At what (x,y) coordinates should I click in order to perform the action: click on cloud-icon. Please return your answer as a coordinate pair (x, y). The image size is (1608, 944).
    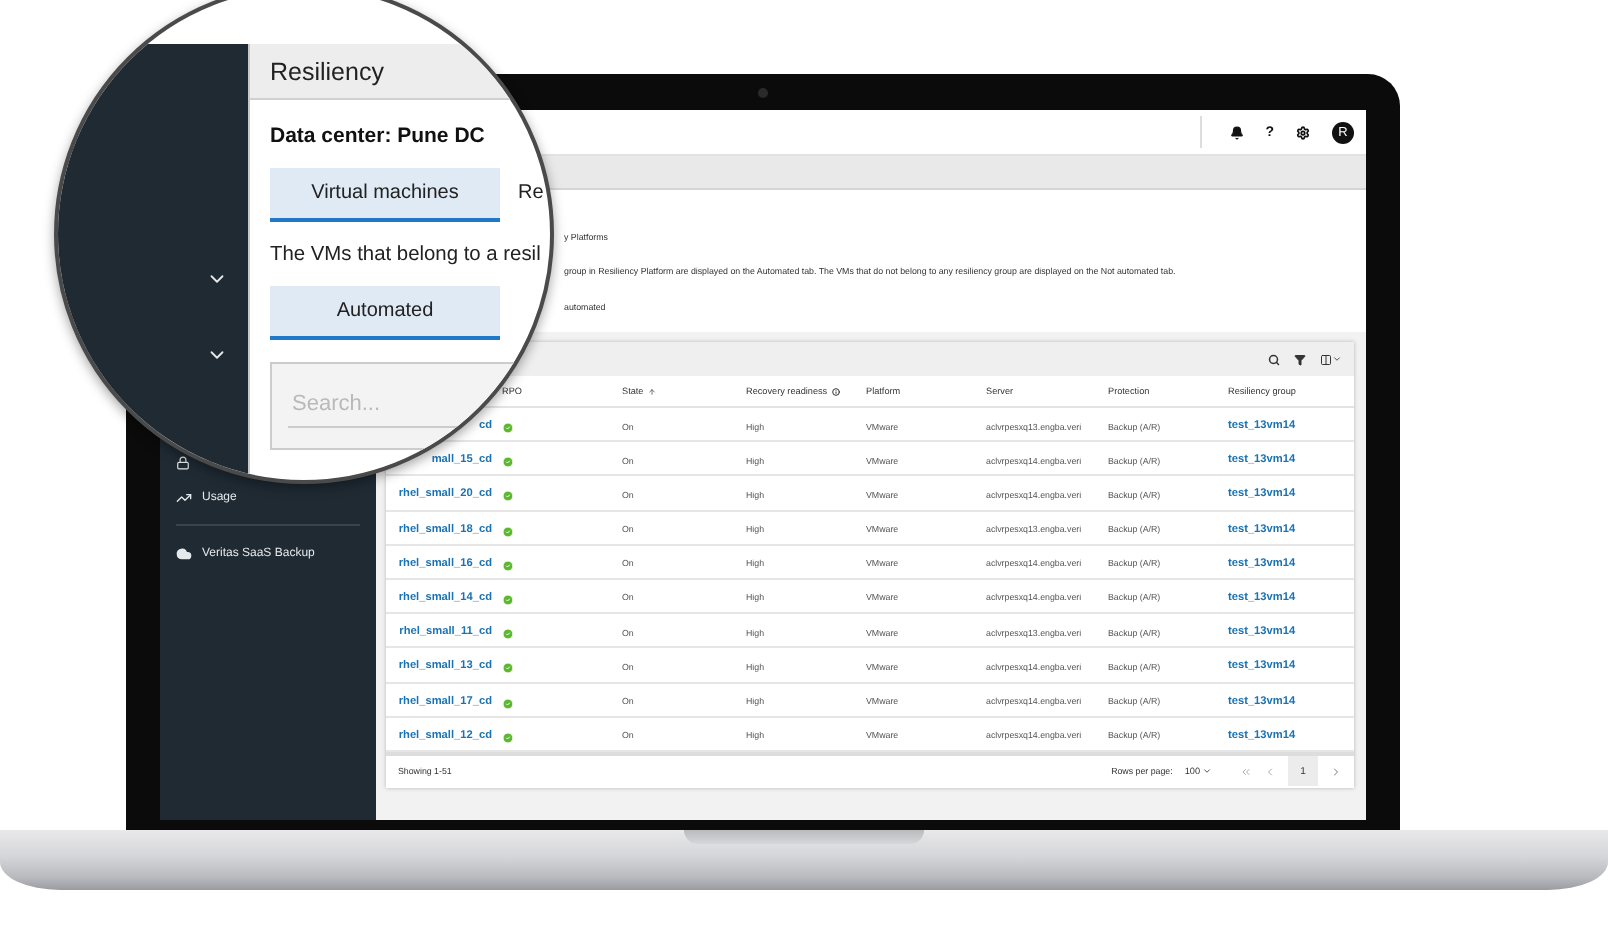
    Looking at the image, I should click on (184, 553).